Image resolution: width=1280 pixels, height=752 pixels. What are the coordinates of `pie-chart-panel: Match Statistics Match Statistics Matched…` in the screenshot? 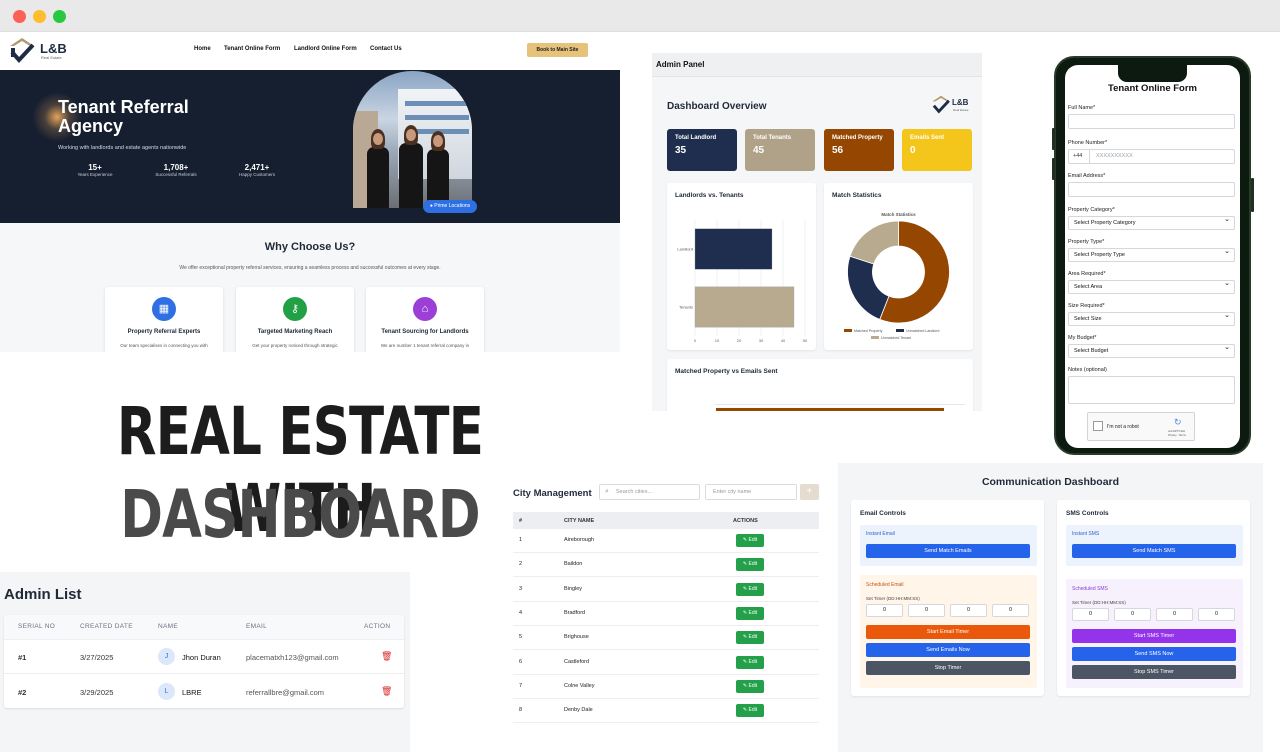 It's located at (898, 266).